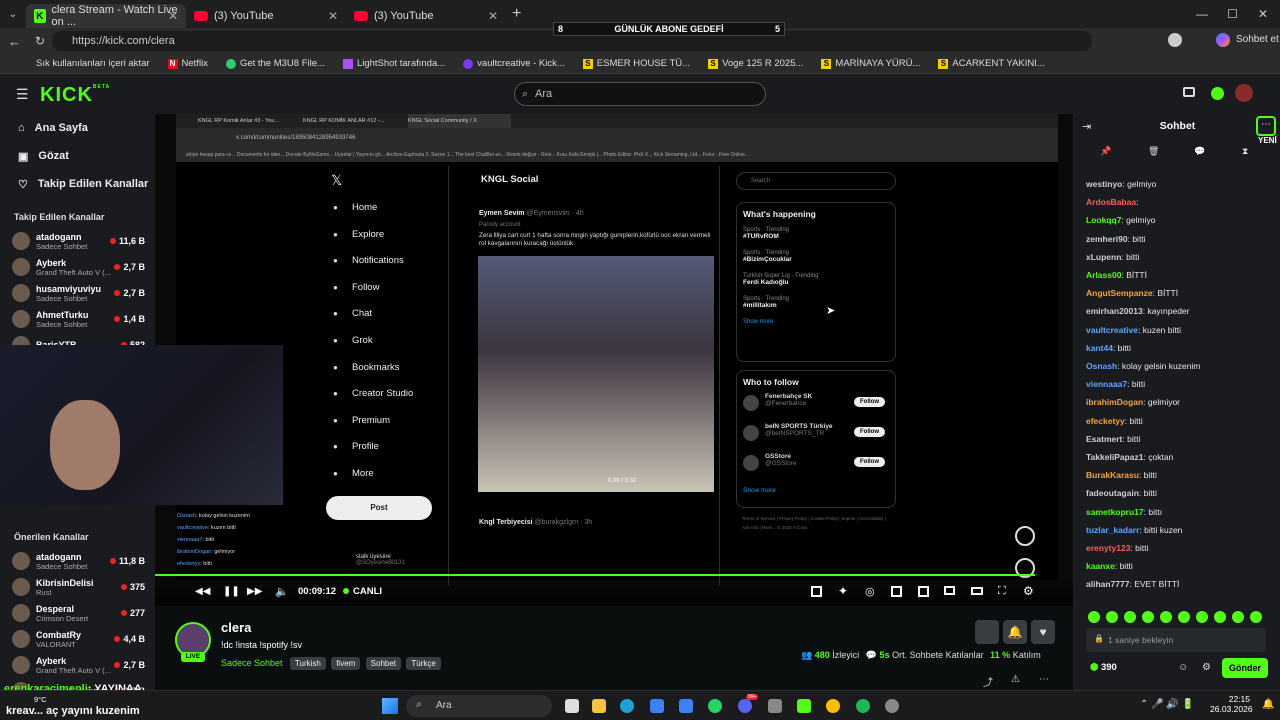 The image size is (1280, 720). What do you see at coordinates (1245, 151) in the screenshot?
I see `hourglass-icon: ⧗` at bounding box center [1245, 151].